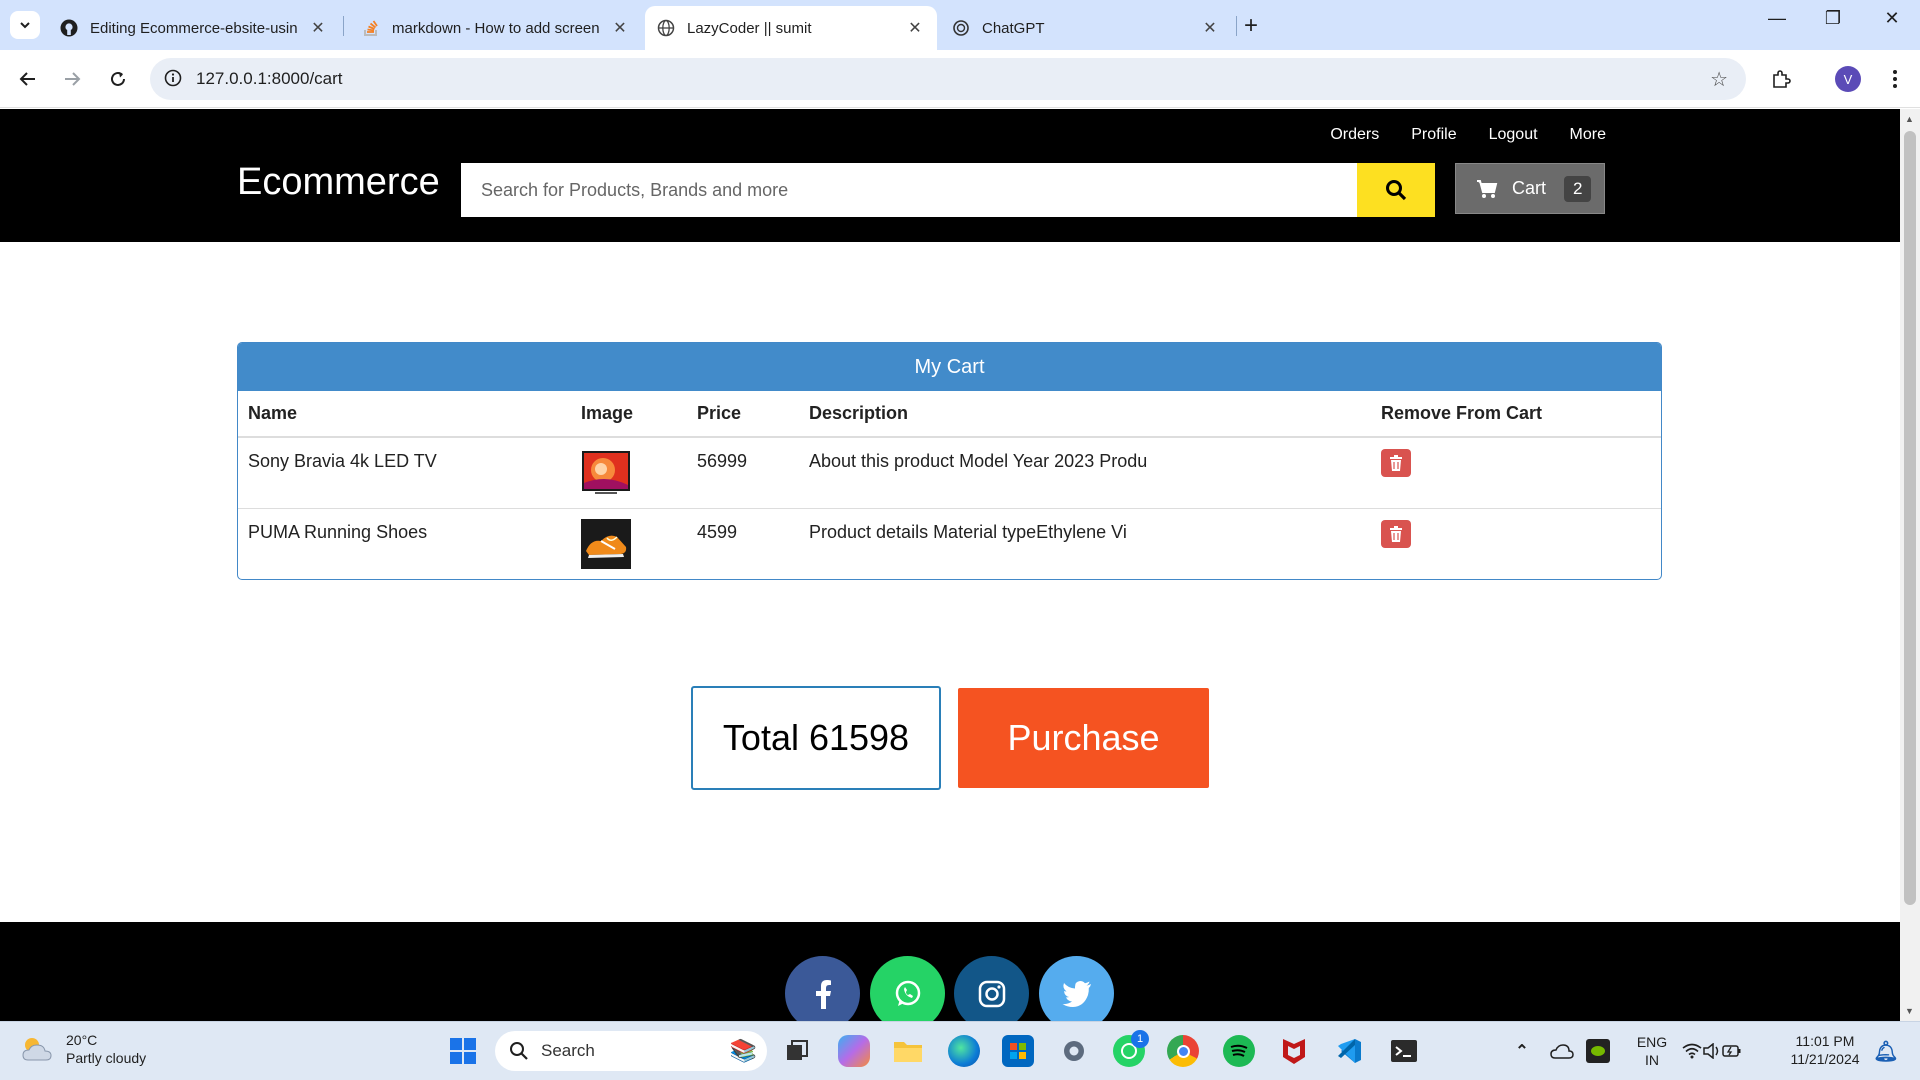 The image size is (1920, 1080). What do you see at coordinates (1825, 1050) in the screenshot?
I see `clock: 11:01 PM 11/21/2024` at bounding box center [1825, 1050].